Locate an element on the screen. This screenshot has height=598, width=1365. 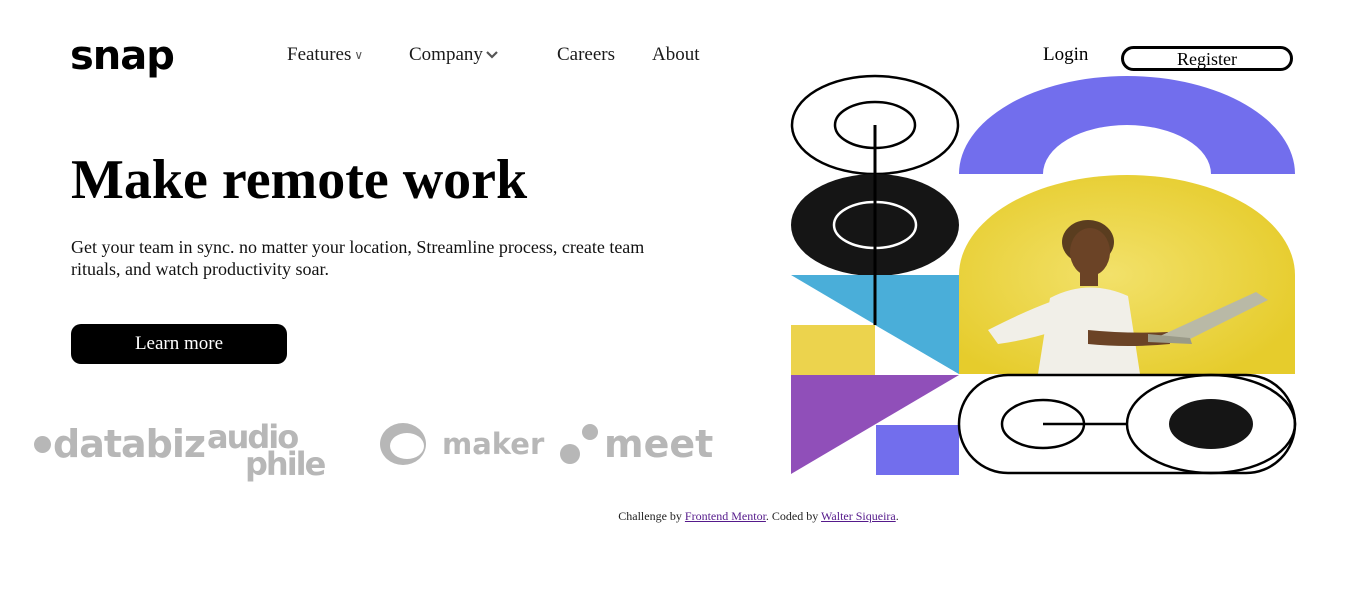
nav-about: About is located at coordinates (676, 55).